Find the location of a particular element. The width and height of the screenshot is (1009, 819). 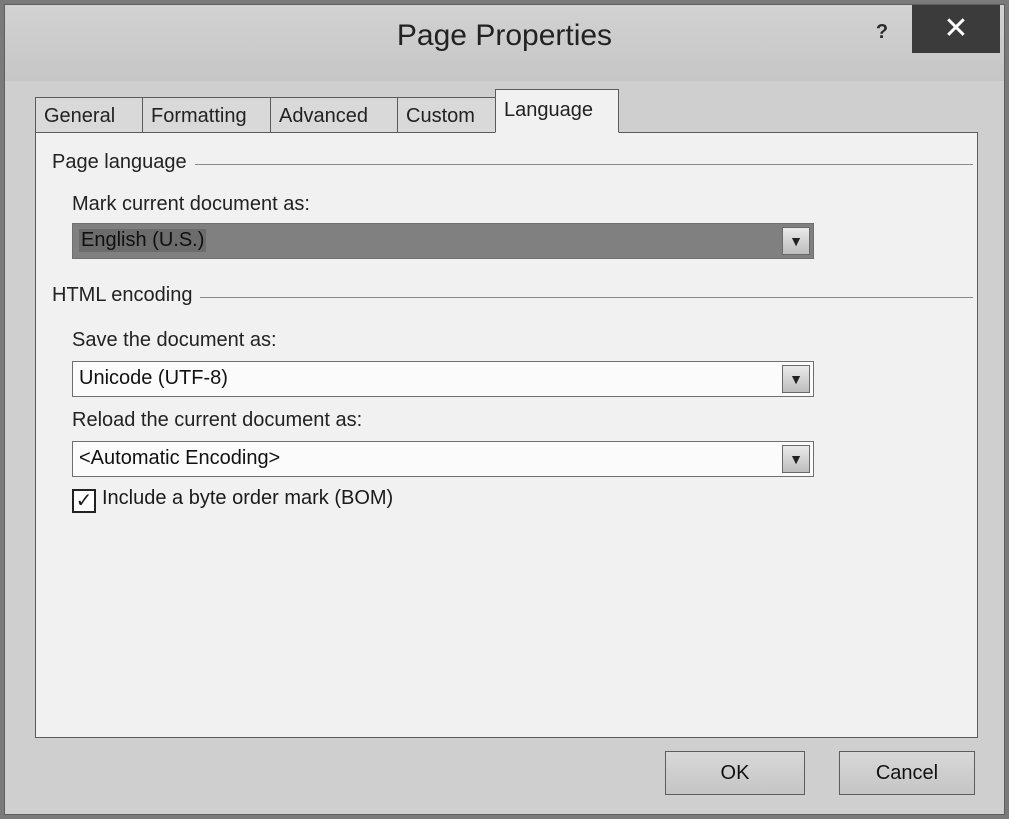

mark-document-label: Mark current document as: is located at coordinates (191, 204).